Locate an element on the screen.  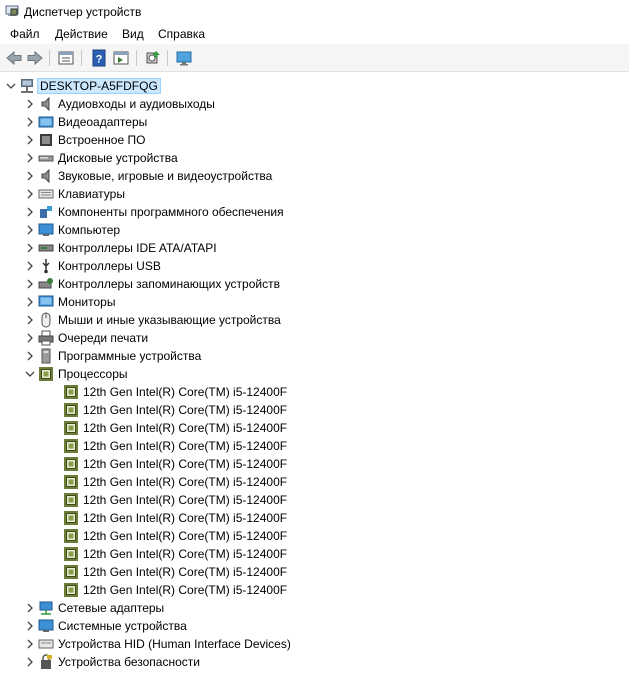
forward-arrow-icon is located at coordinates (35, 58).